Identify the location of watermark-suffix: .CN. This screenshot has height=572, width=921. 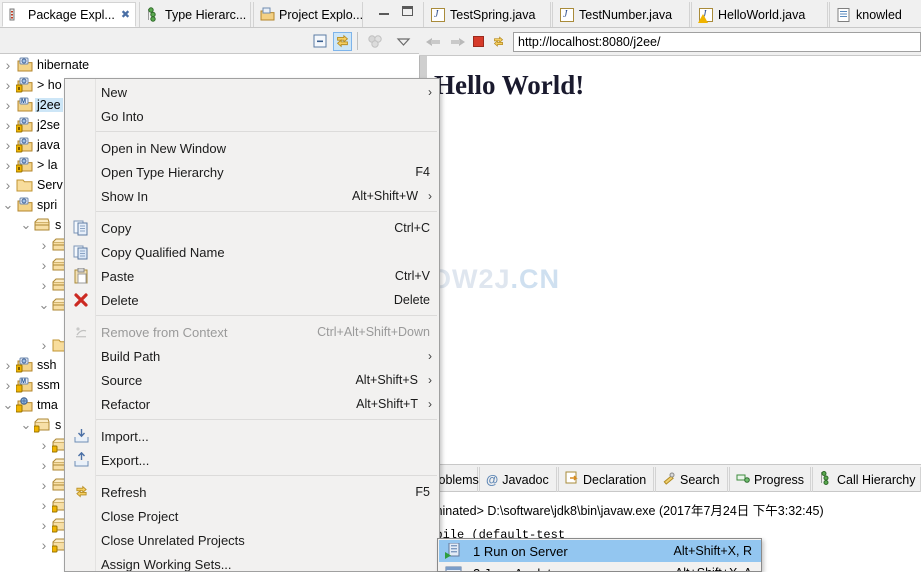
(535, 279).